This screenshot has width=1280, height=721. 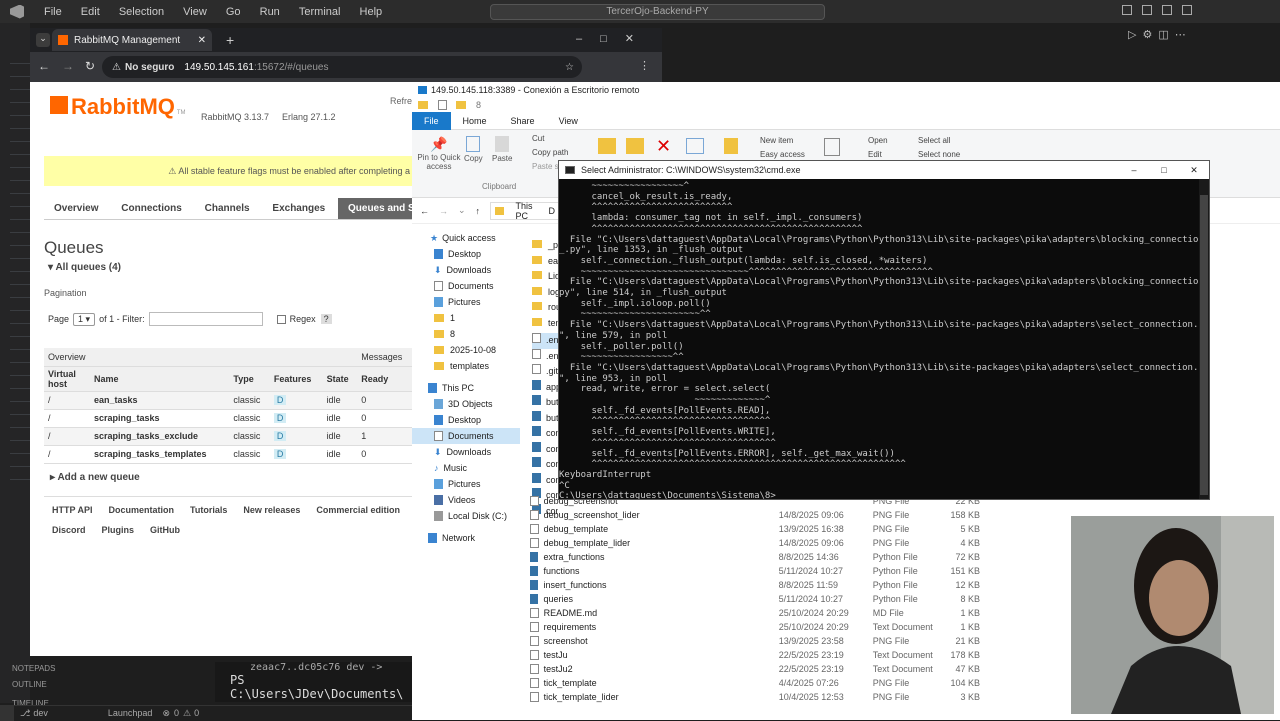 I want to click on partial-item: tem, so click(x=545, y=325).